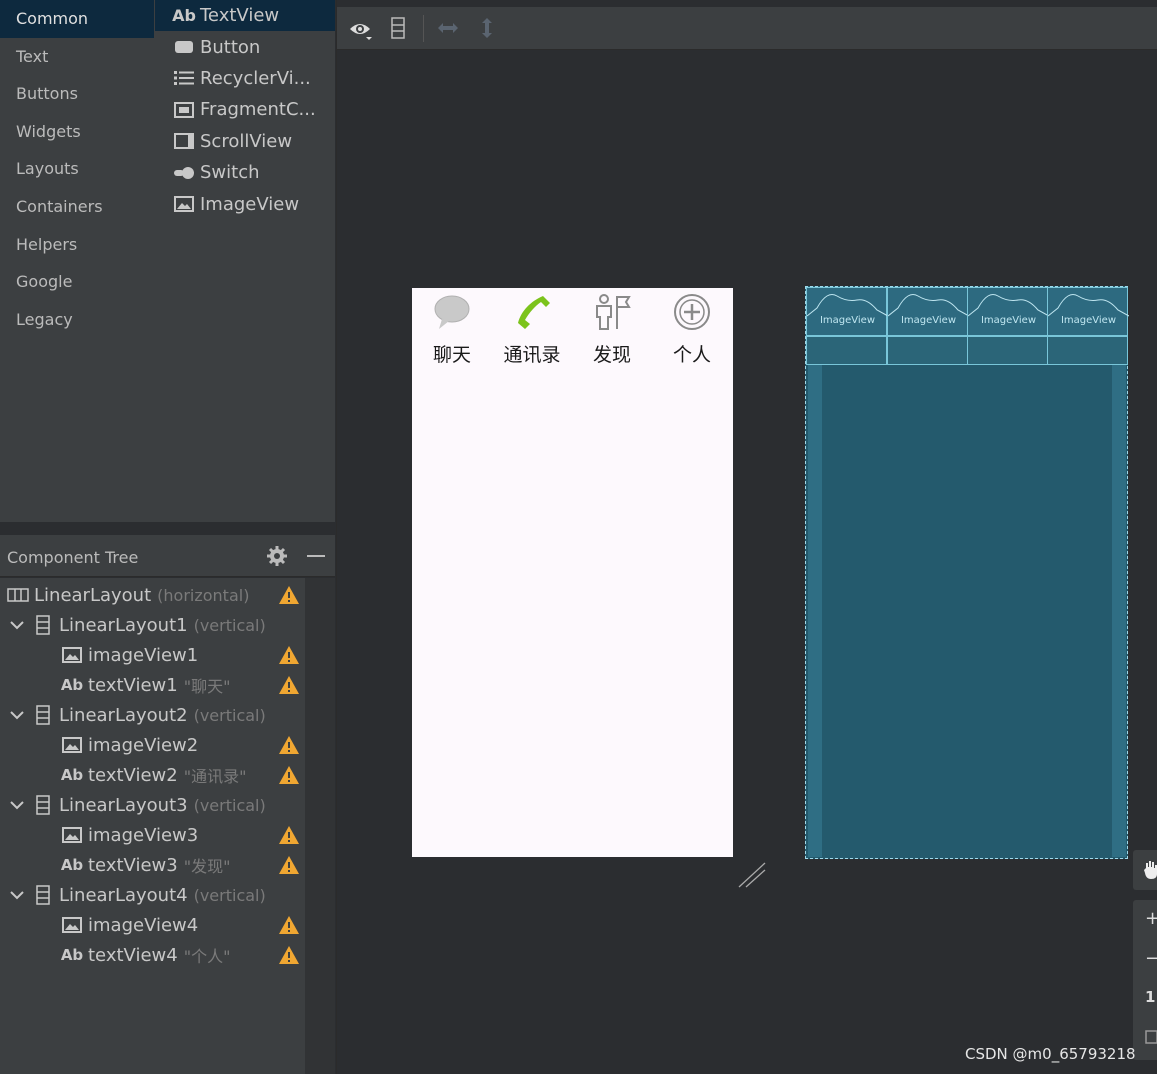  I want to click on zoom-in-button: +, so click(1151, 918).